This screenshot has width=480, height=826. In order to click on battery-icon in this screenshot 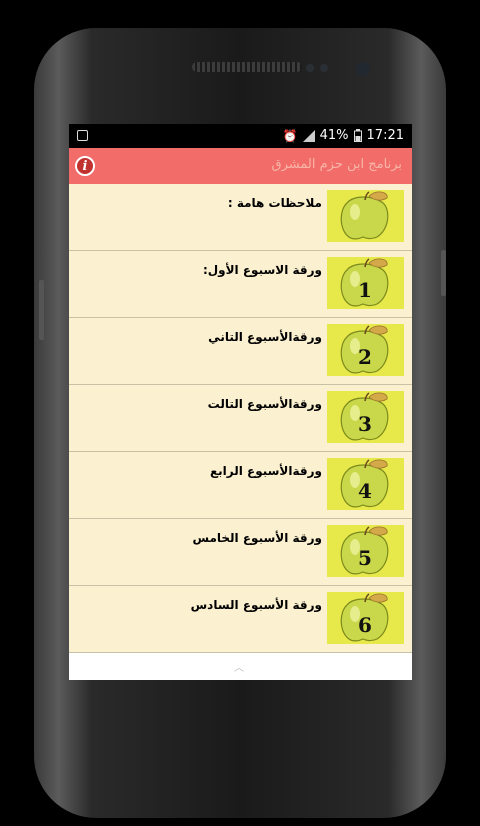, I will do `click(357, 135)`.